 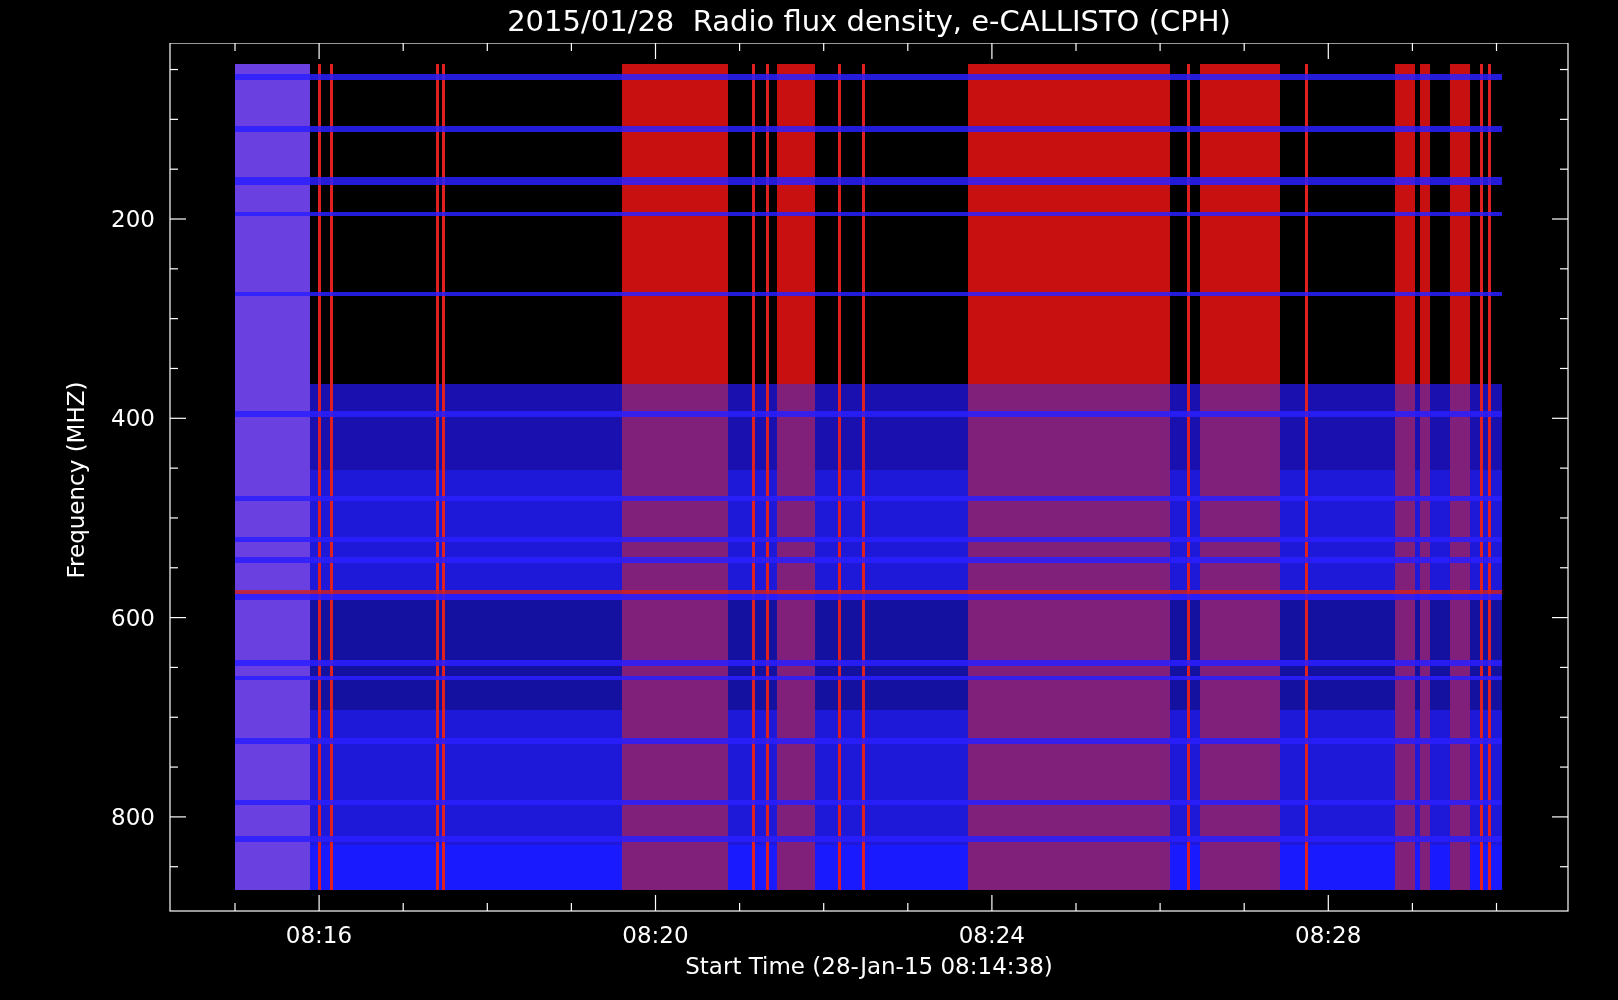 What do you see at coordinates (133, 219) in the screenshot?
I see `y-tick-label: 200` at bounding box center [133, 219].